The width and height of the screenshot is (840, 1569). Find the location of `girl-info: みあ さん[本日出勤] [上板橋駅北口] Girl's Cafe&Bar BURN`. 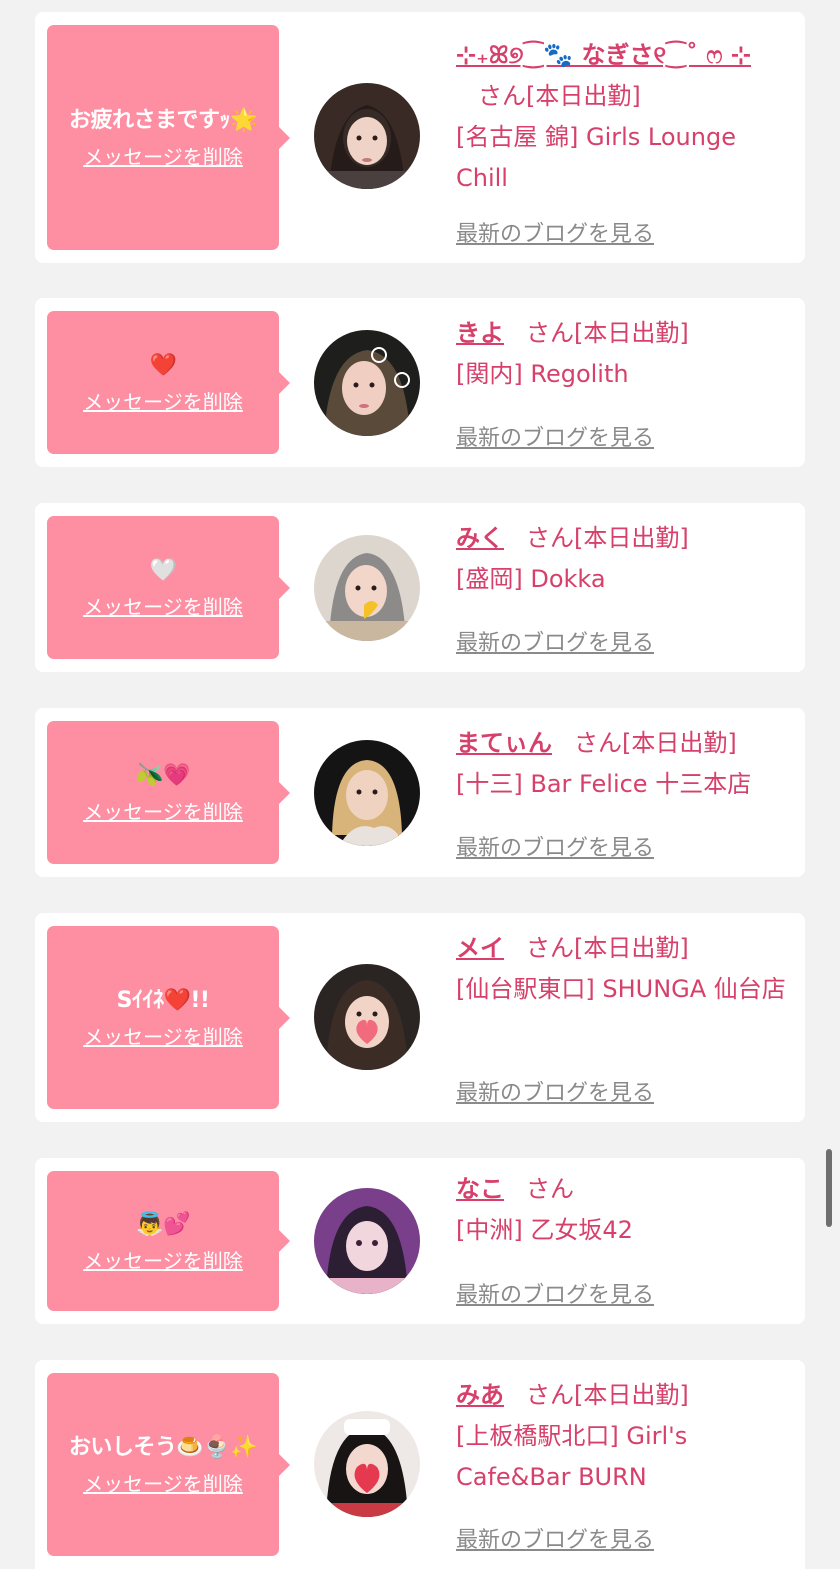

girl-info: みあ さん[本日出勤] [上板橋駅北口] Girl's Cafe&Bar BURN is located at coordinates (623, 1436).